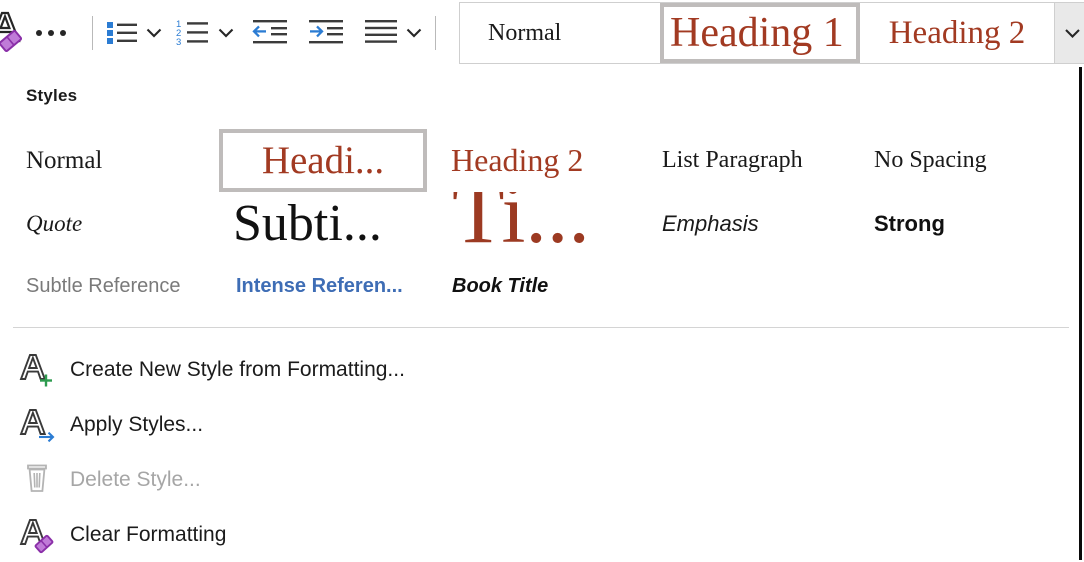 The image size is (1084, 562). What do you see at coordinates (52, 95) in the screenshot?
I see `panel-title: Styles` at bounding box center [52, 95].